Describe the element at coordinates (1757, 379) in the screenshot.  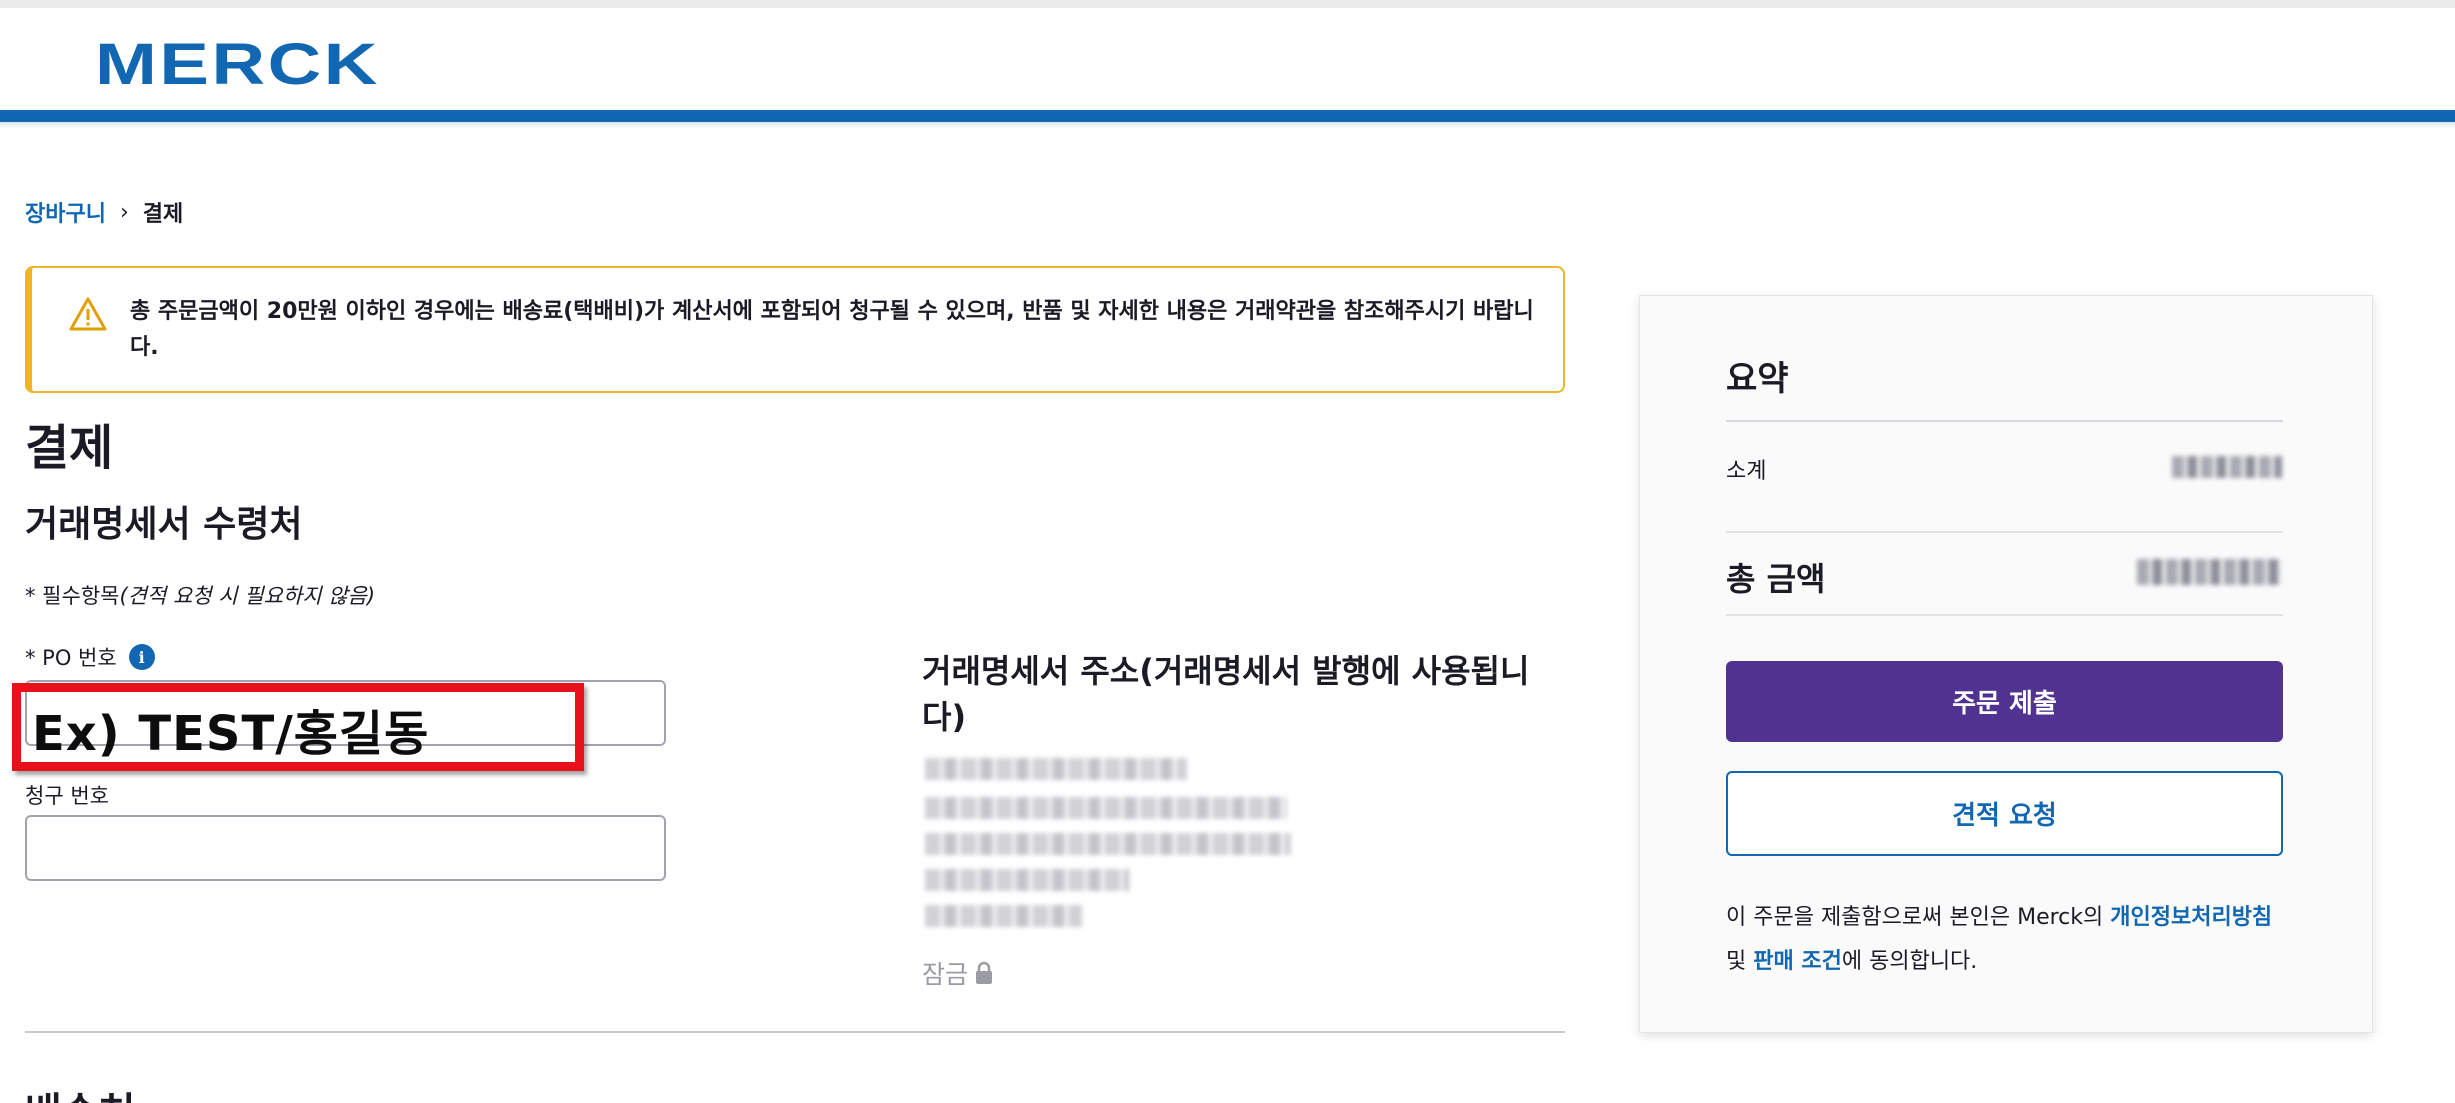
I see `summary-title: 요약` at that location.